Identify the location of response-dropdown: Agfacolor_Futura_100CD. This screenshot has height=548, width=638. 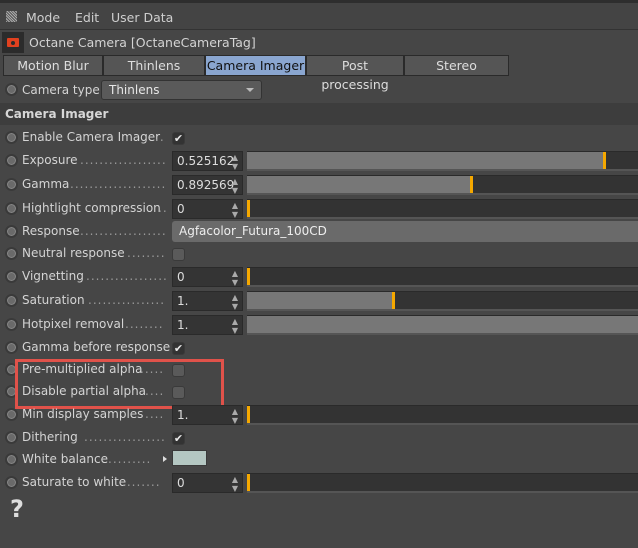
(405, 231).